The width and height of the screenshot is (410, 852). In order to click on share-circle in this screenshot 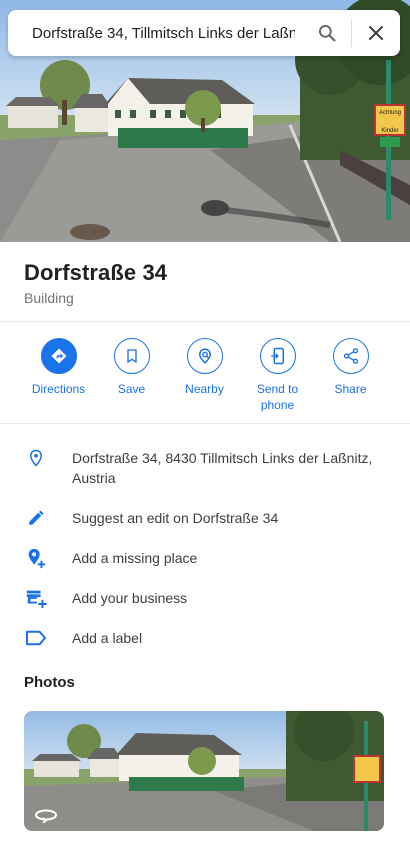, I will do `click(350, 356)`.